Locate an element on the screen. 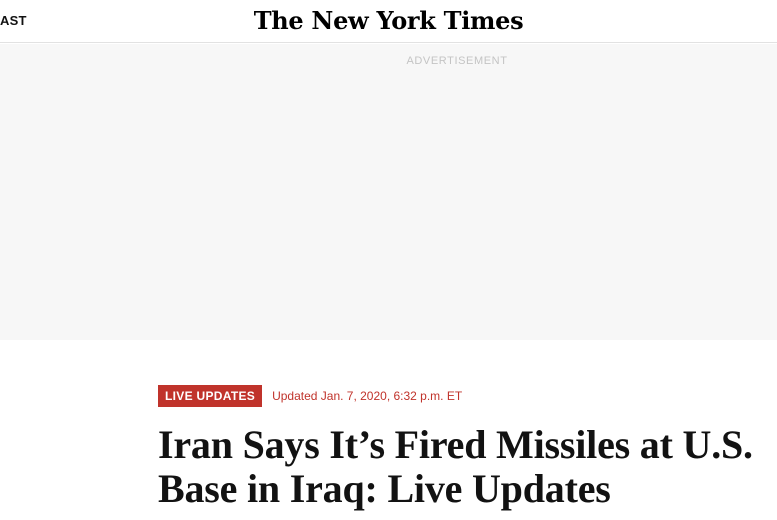 Image resolution: width=777 pixels, height=520 pixels. masthead: AST The New York Times is located at coordinates (388, 21).